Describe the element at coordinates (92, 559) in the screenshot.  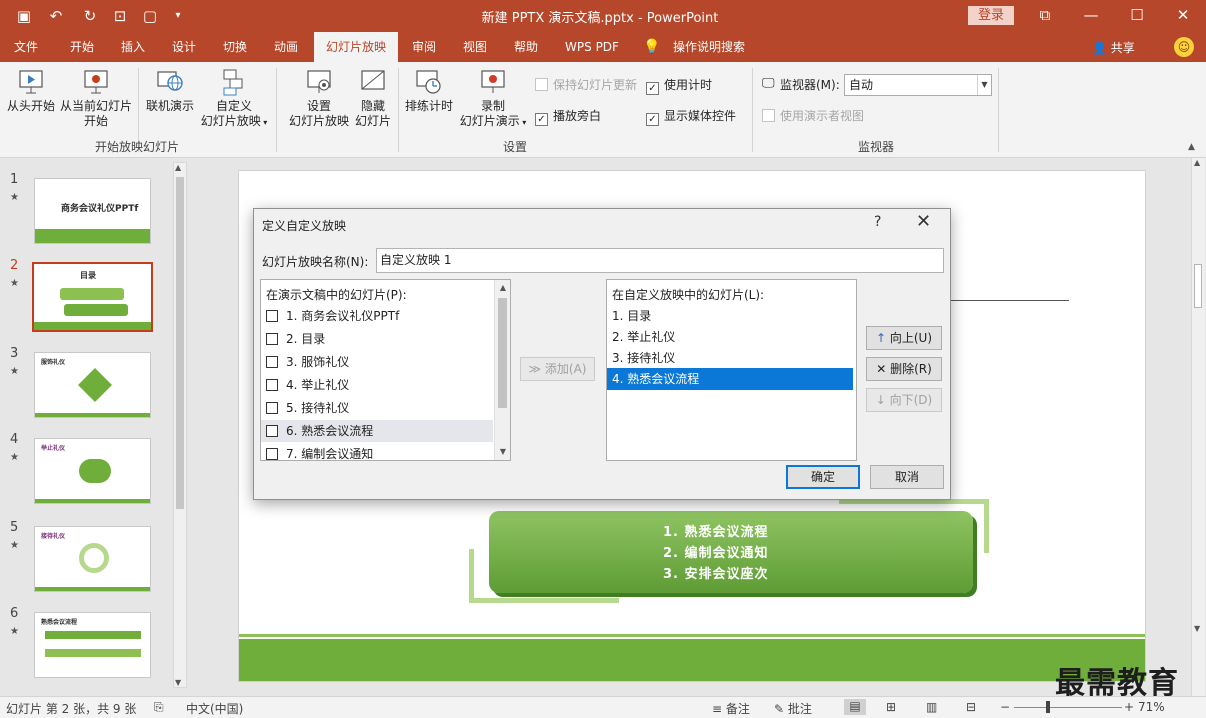
I see `slide-thumbnail-5: 接待礼仪` at that location.